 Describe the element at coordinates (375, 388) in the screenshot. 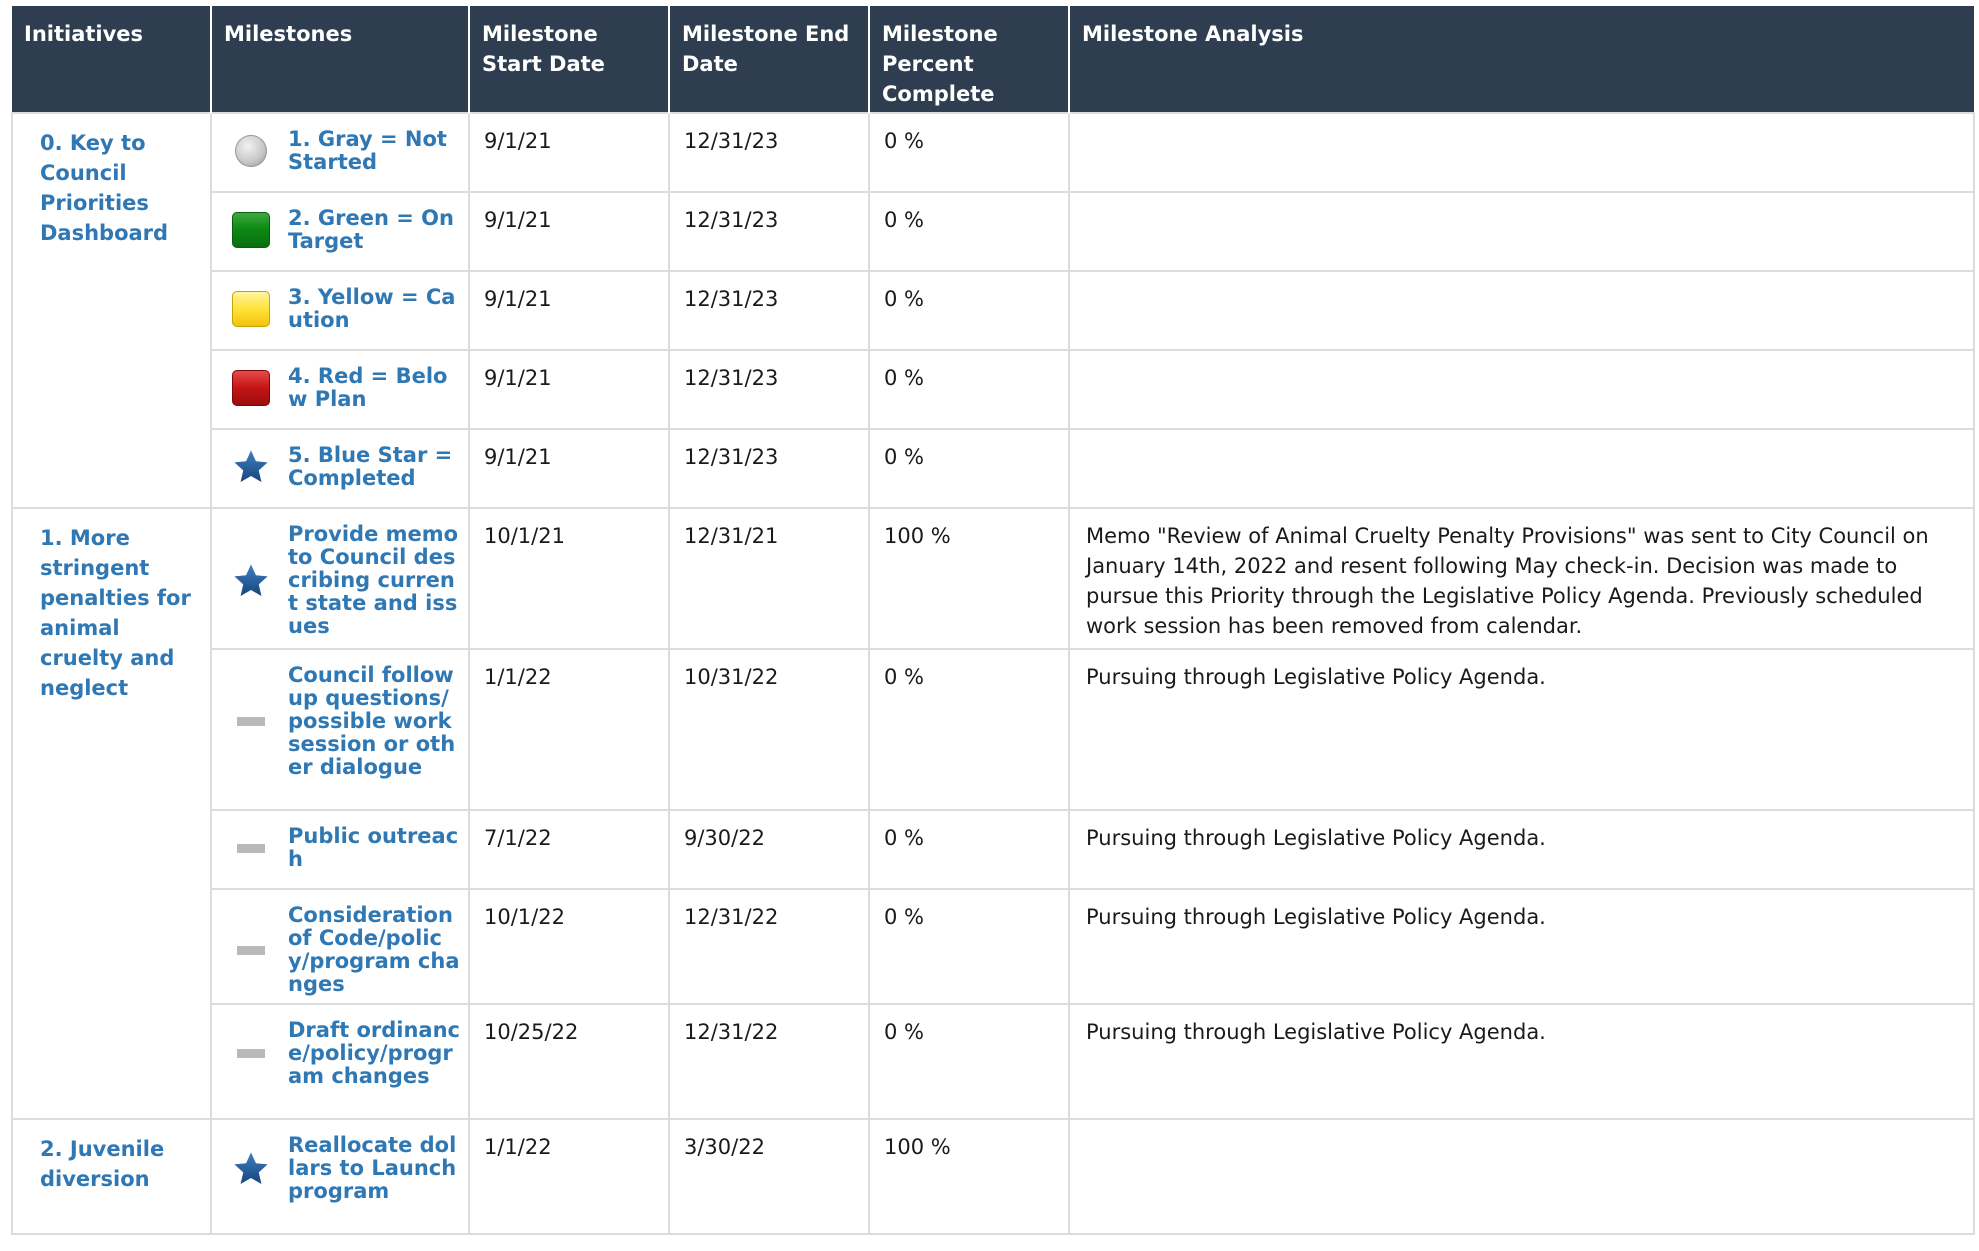

I see `milestone-link: 4. Red = Below Plan` at that location.